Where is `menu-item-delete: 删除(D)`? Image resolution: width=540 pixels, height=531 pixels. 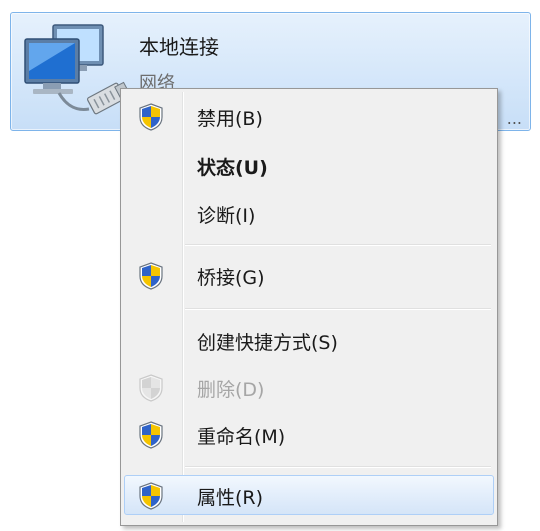
menu-item-delete: 删除(D) is located at coordinates (309, 387).